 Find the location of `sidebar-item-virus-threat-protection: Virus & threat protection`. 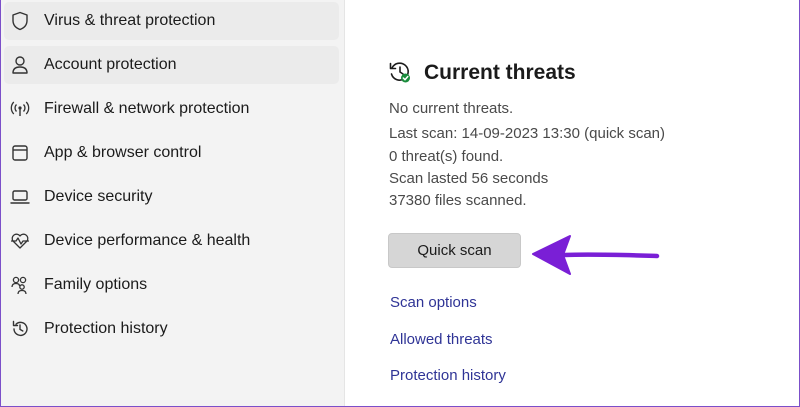

sidebar-item-virus-threat-protection: Virus & threat protection is located at coordinates (171, 21).